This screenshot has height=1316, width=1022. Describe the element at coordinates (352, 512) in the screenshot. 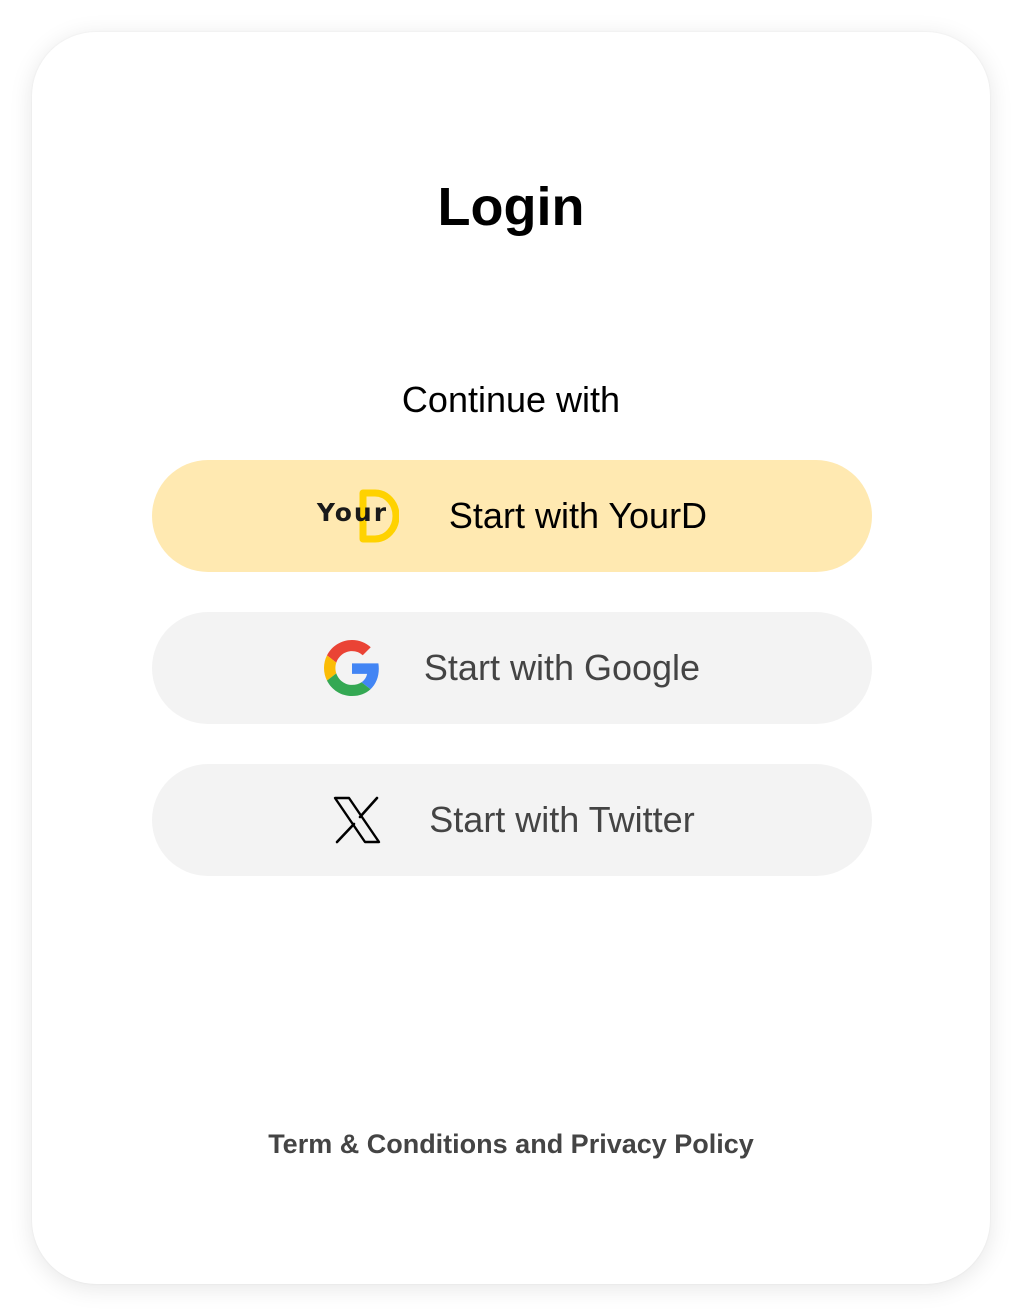

I see `yourd-logo-text: Your` at that location.